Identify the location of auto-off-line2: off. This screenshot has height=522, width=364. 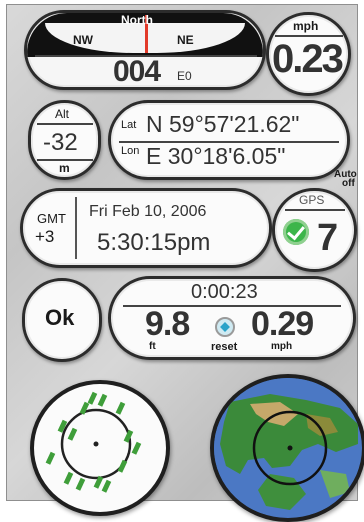
(348, 183).